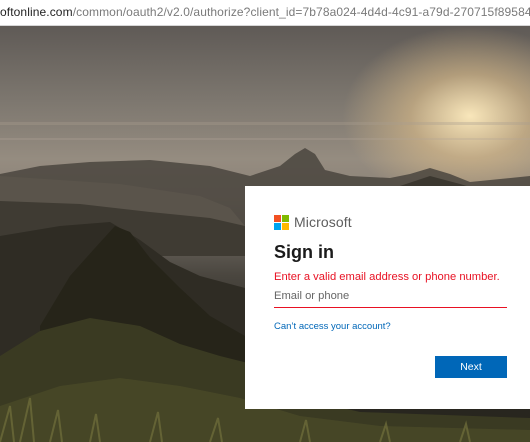 This screenshot has height=442, width=530. I want to click on logo-green-square, so click(285, 218).